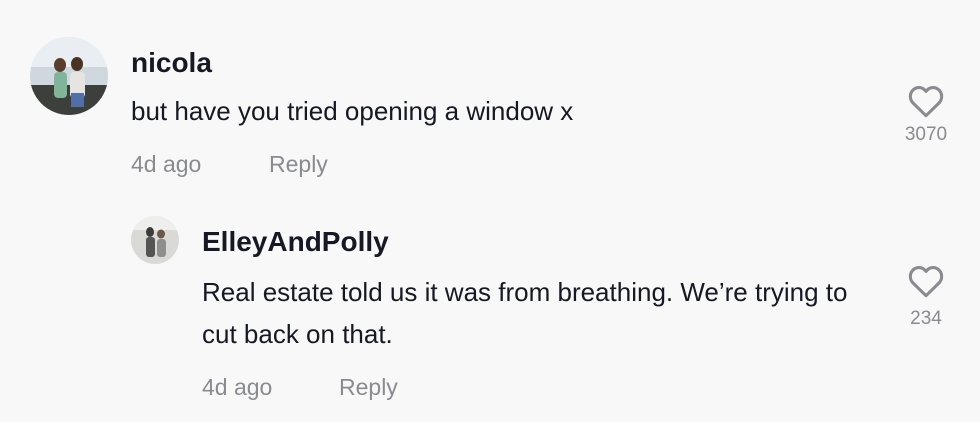  I want to click on replier-avatar, so click(155, 240).